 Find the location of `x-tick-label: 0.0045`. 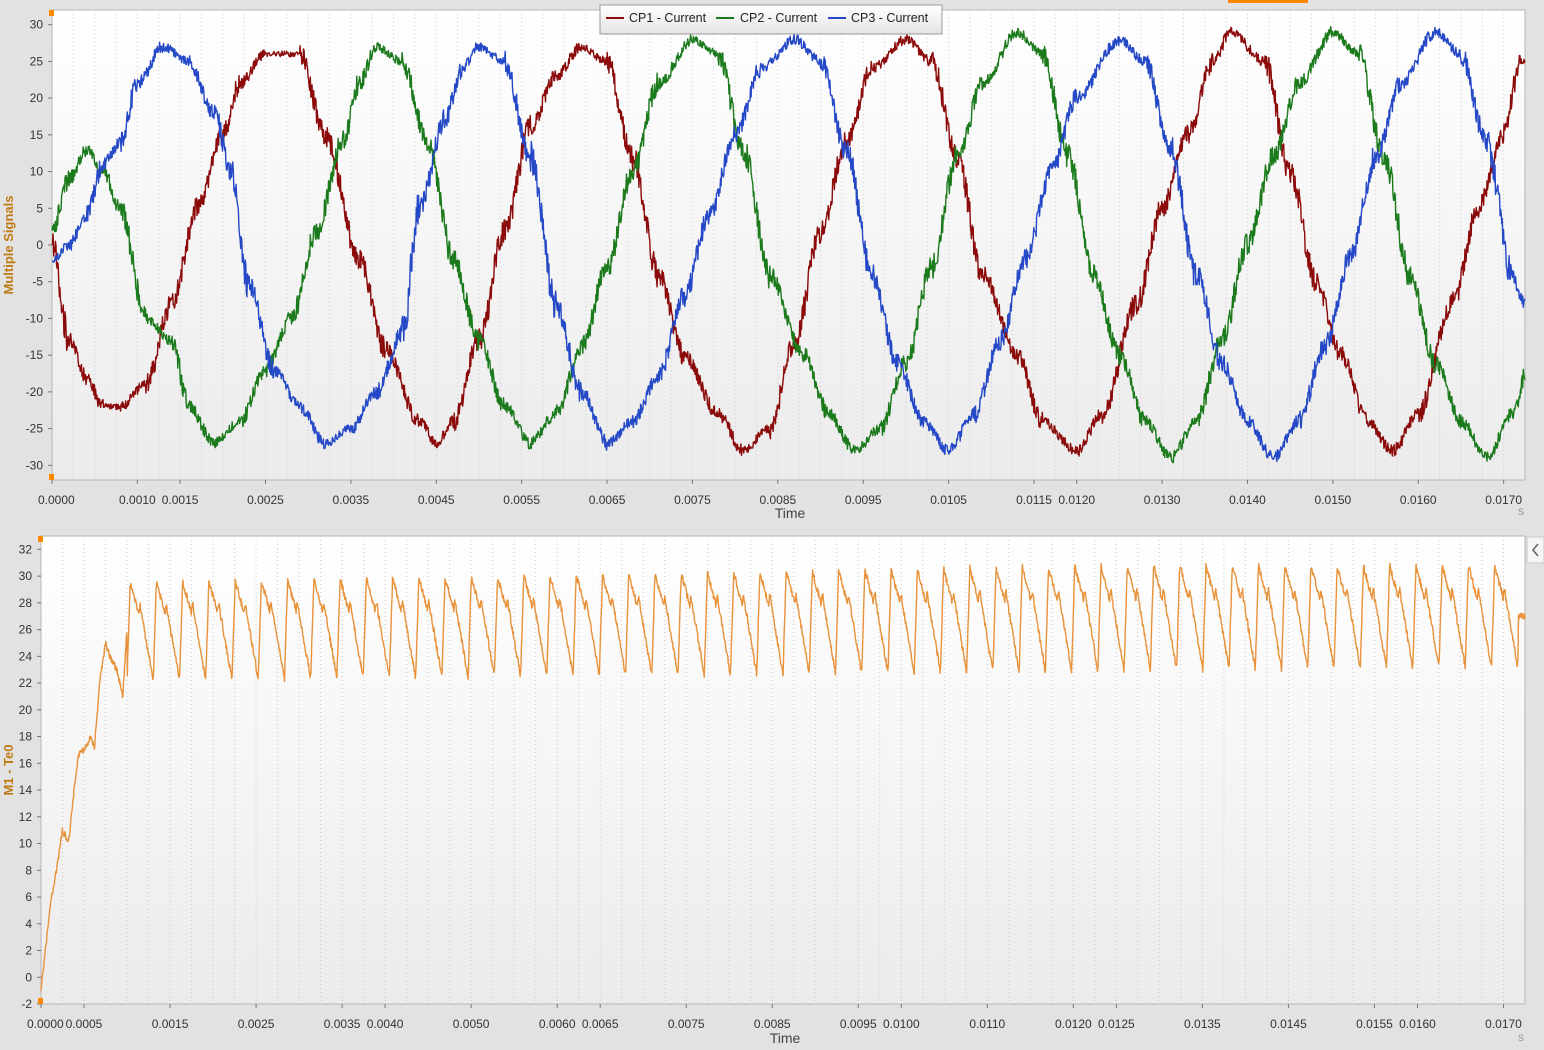

x-tick-label: 0.0045 is located at coordinates (436, 500).